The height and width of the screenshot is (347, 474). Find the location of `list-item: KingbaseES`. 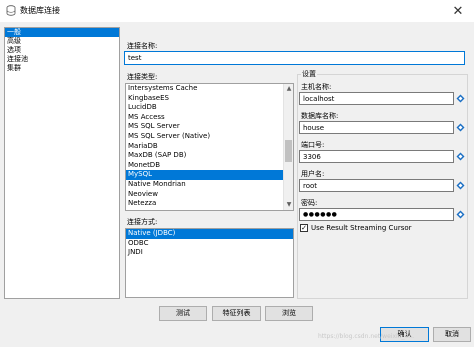

list-item: KingbaseES is located at coordinates (209, 99).